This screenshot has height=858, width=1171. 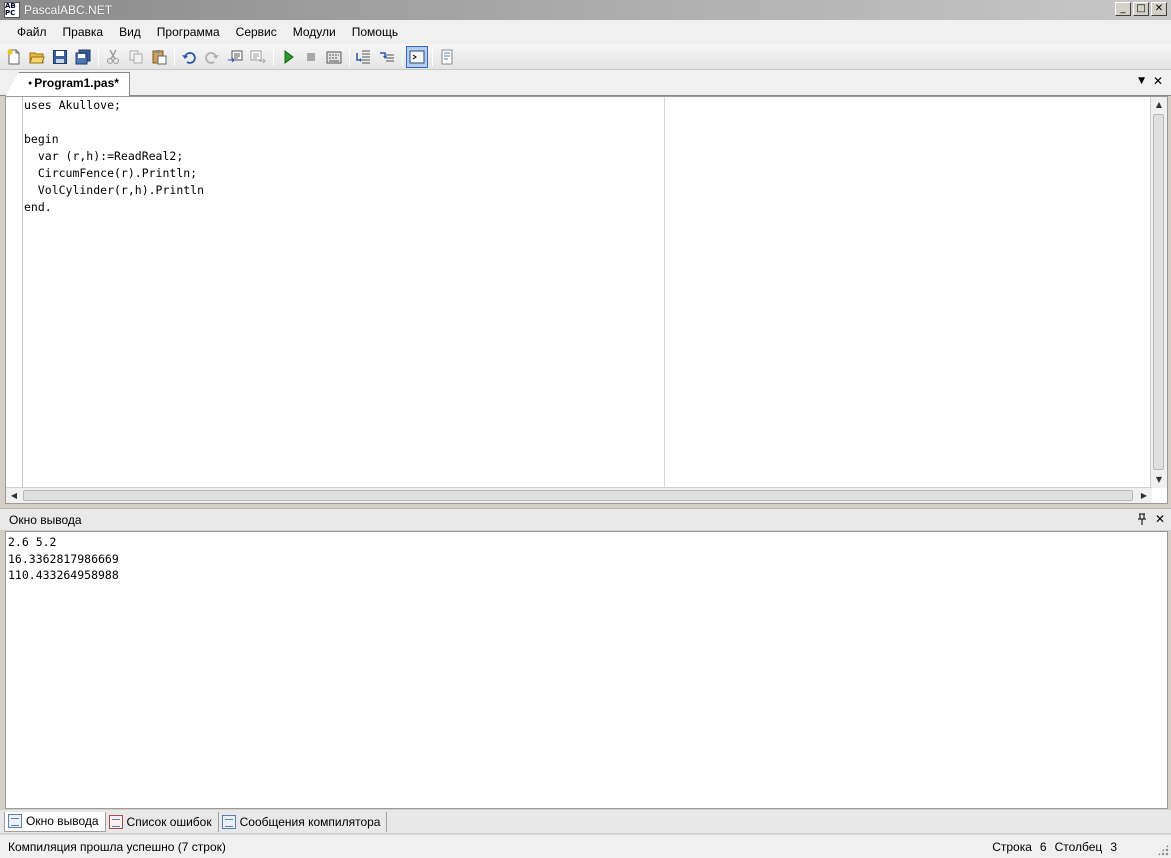 I want to click on title-bar: AB PC PascalABC.NET _ □ ✕, so click(x=585, y=10).